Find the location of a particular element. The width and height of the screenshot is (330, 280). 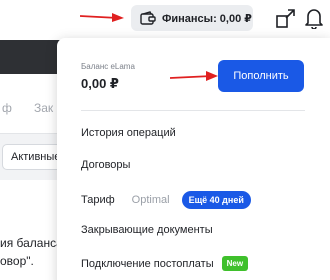

menu-item-contracts: Договоры is located at coordinates (105, 165).